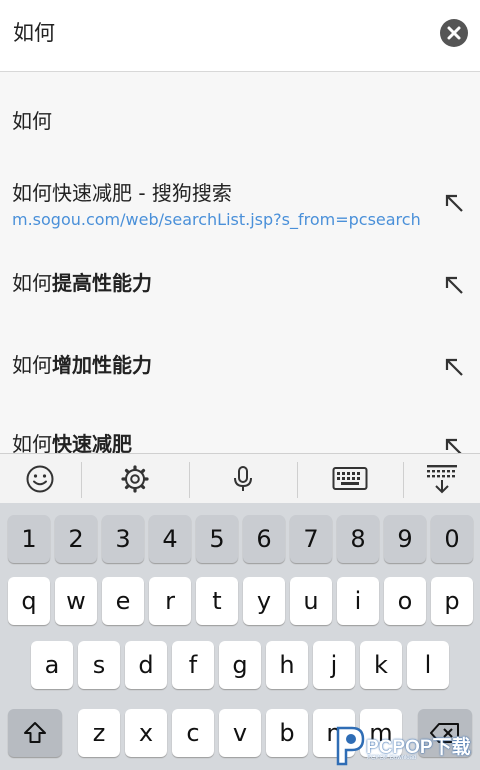 This screenshot has height=770, width=480. Describe the element at coordinates (240, 425) in the screenshot. I see `suggestion-item: 如何快速减肥` at that location.